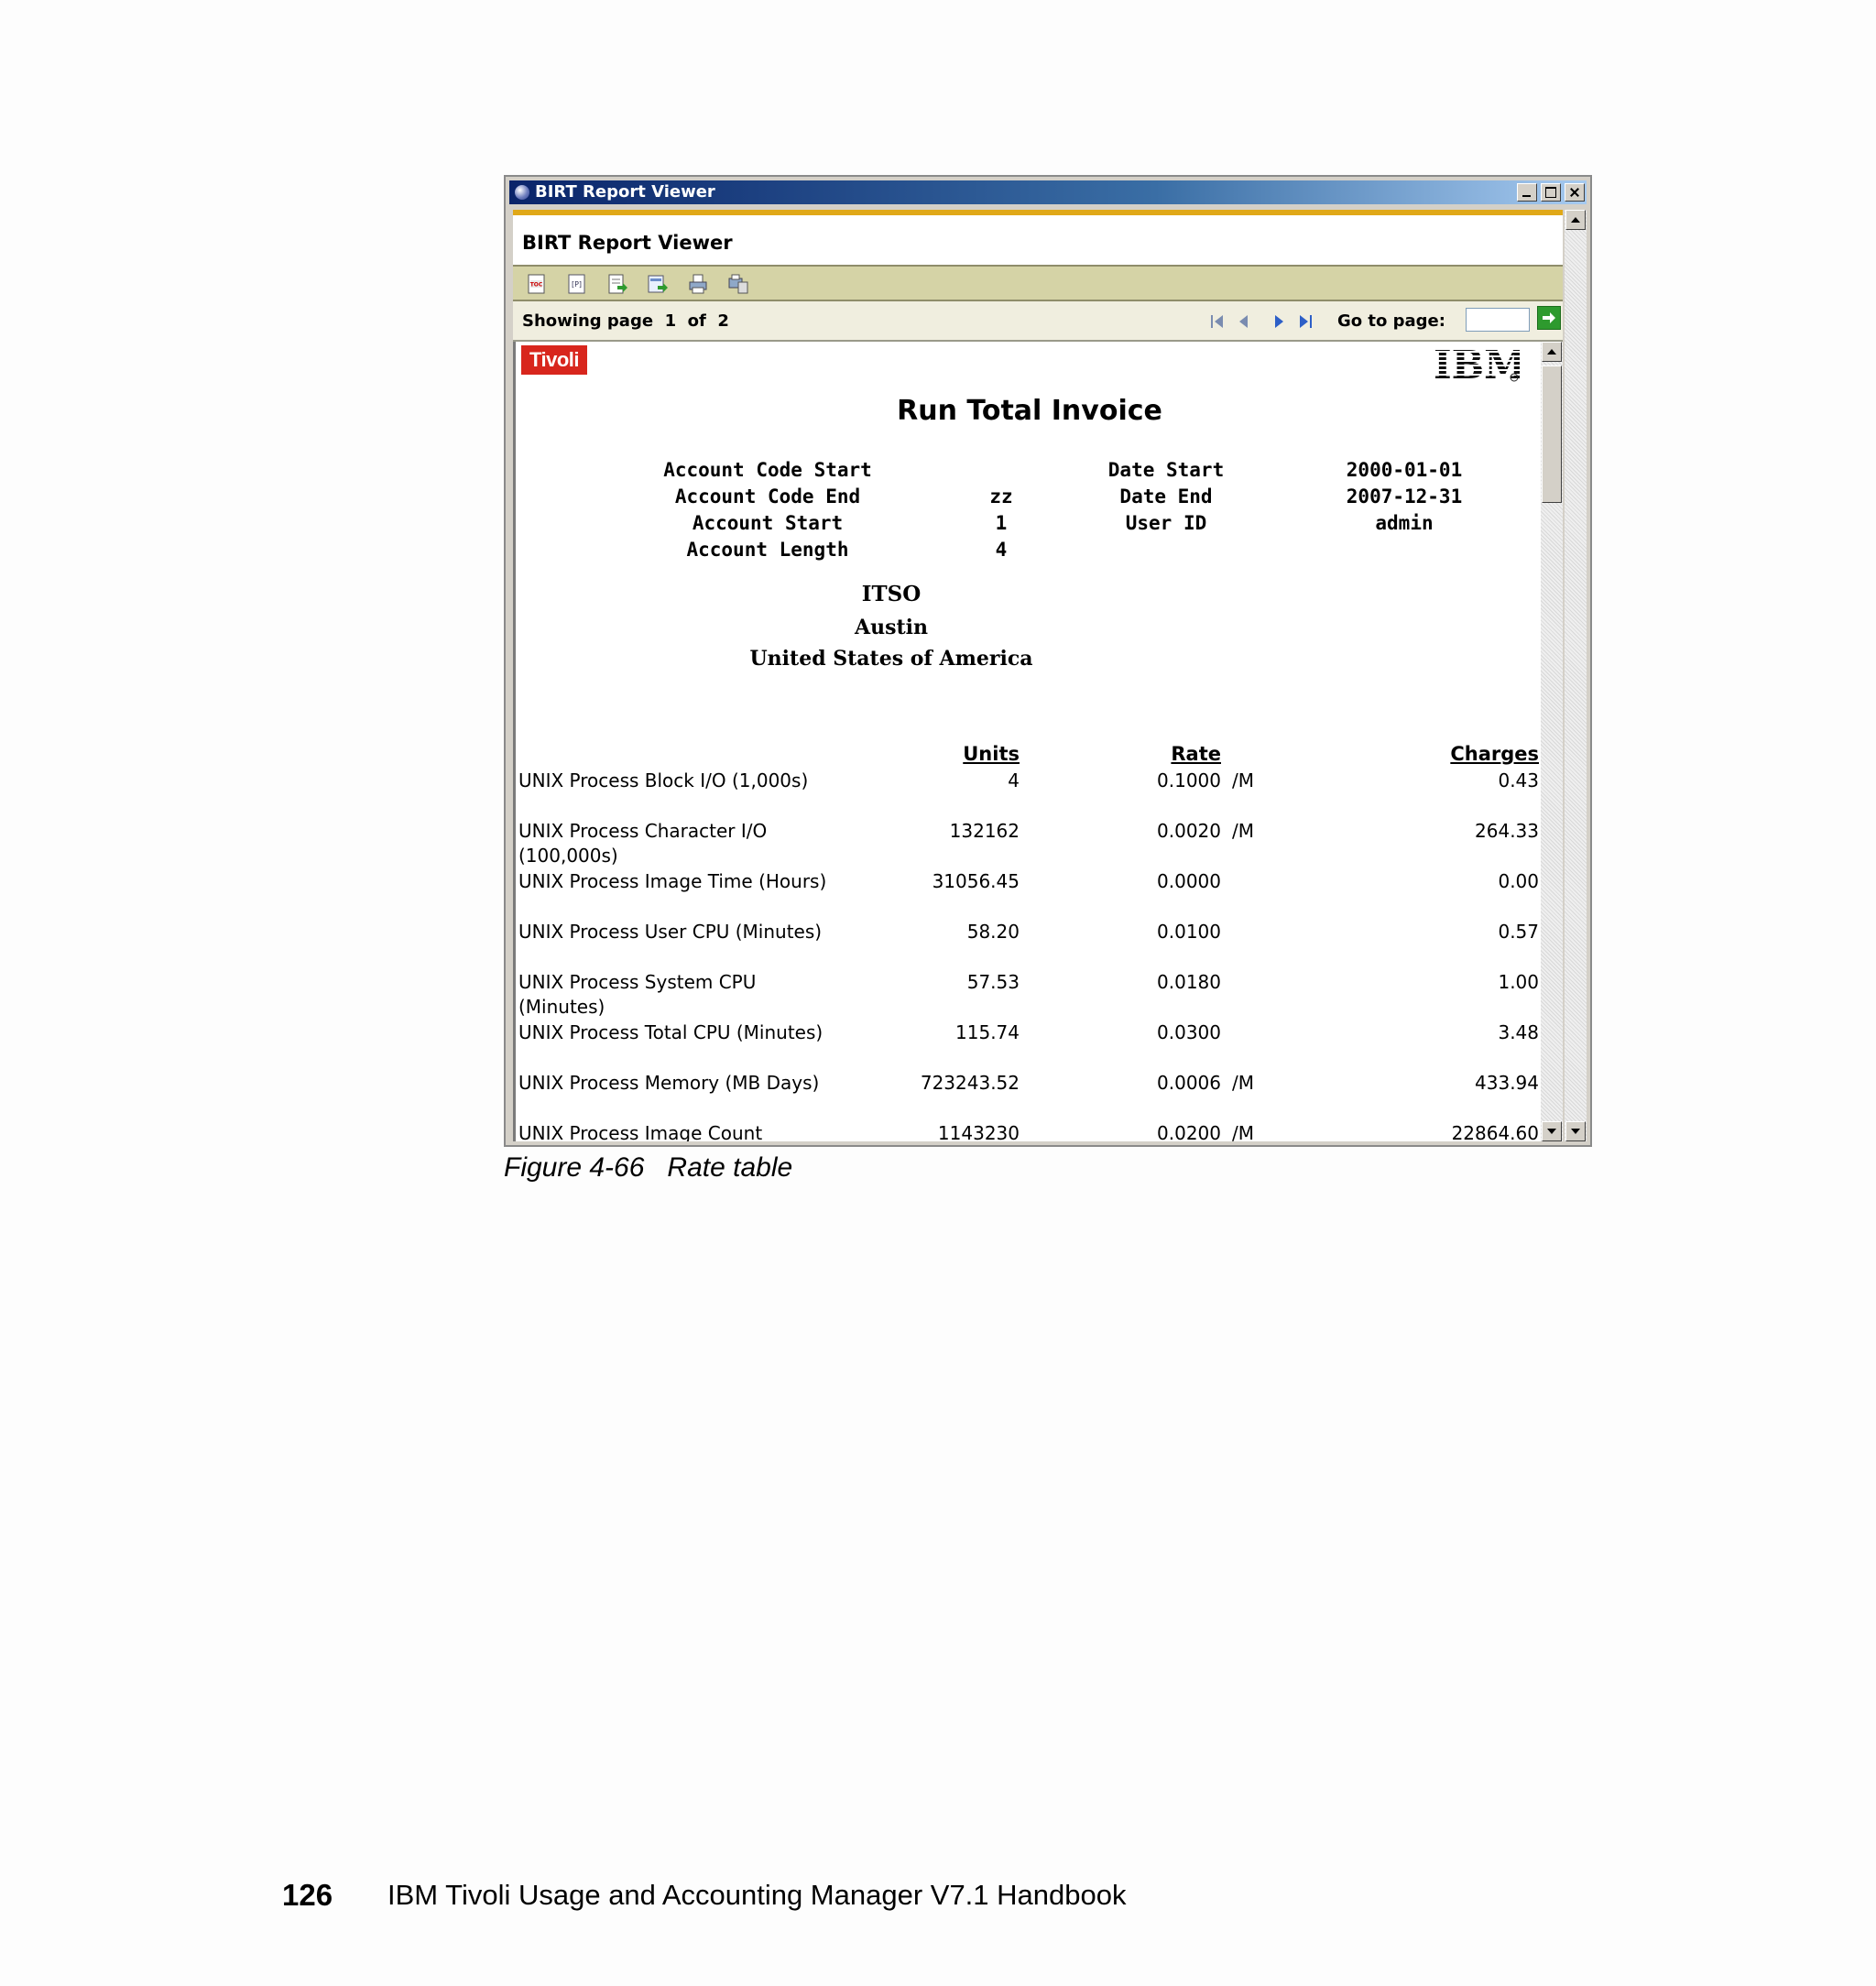 The image size is (1876, 1986). Describe the element at coordinates (1404, 523) in the screenshot. I see `param-value: admin` at that location.